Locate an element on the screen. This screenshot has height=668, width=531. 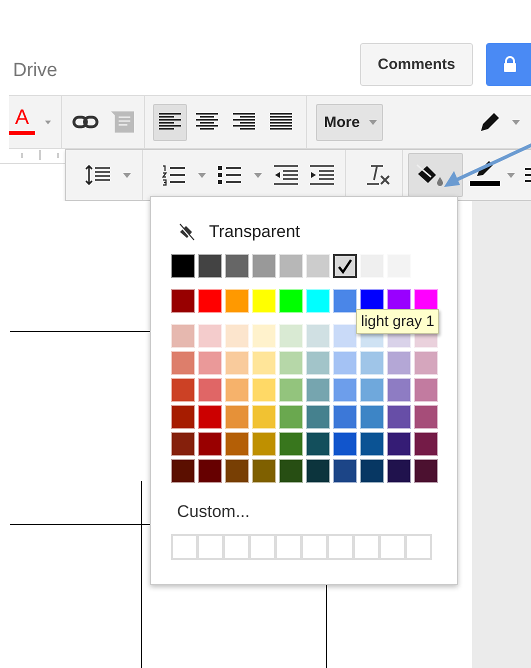
line-spacing-icon is located at coordinates (98, 175).